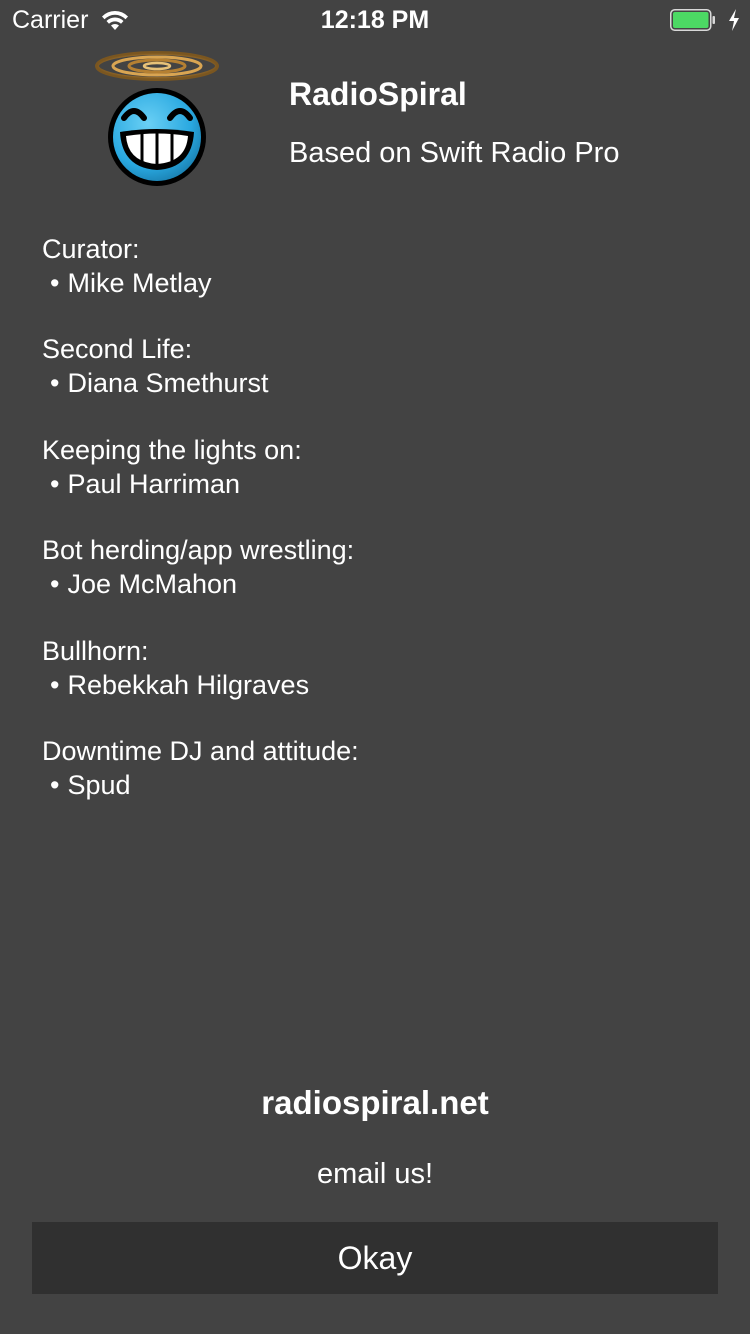 This screenshot has height=1334, width=750. I want to click on credit-group: Second Life: • Diana Smethurst, so click(372, 382).